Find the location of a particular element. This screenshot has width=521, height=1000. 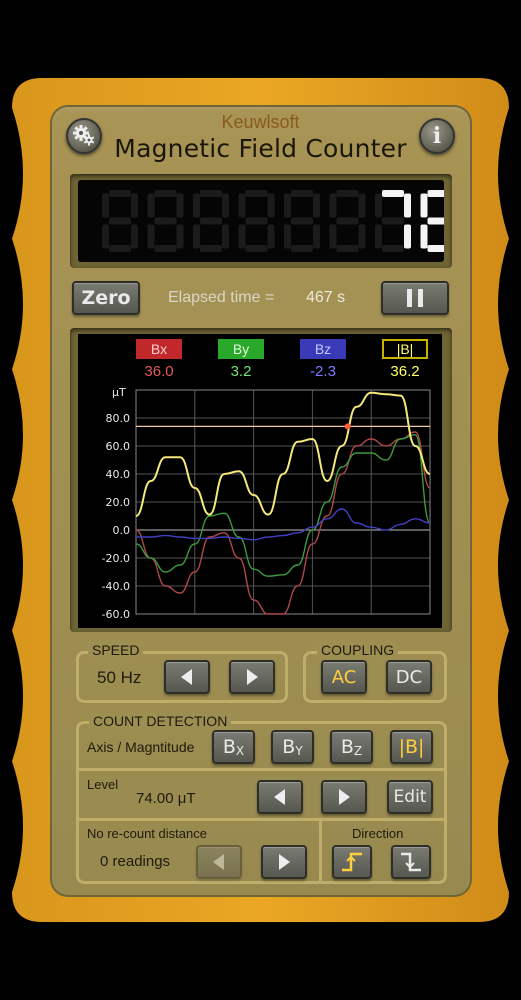

level-decrease-button is located at coordinates (280, 797).